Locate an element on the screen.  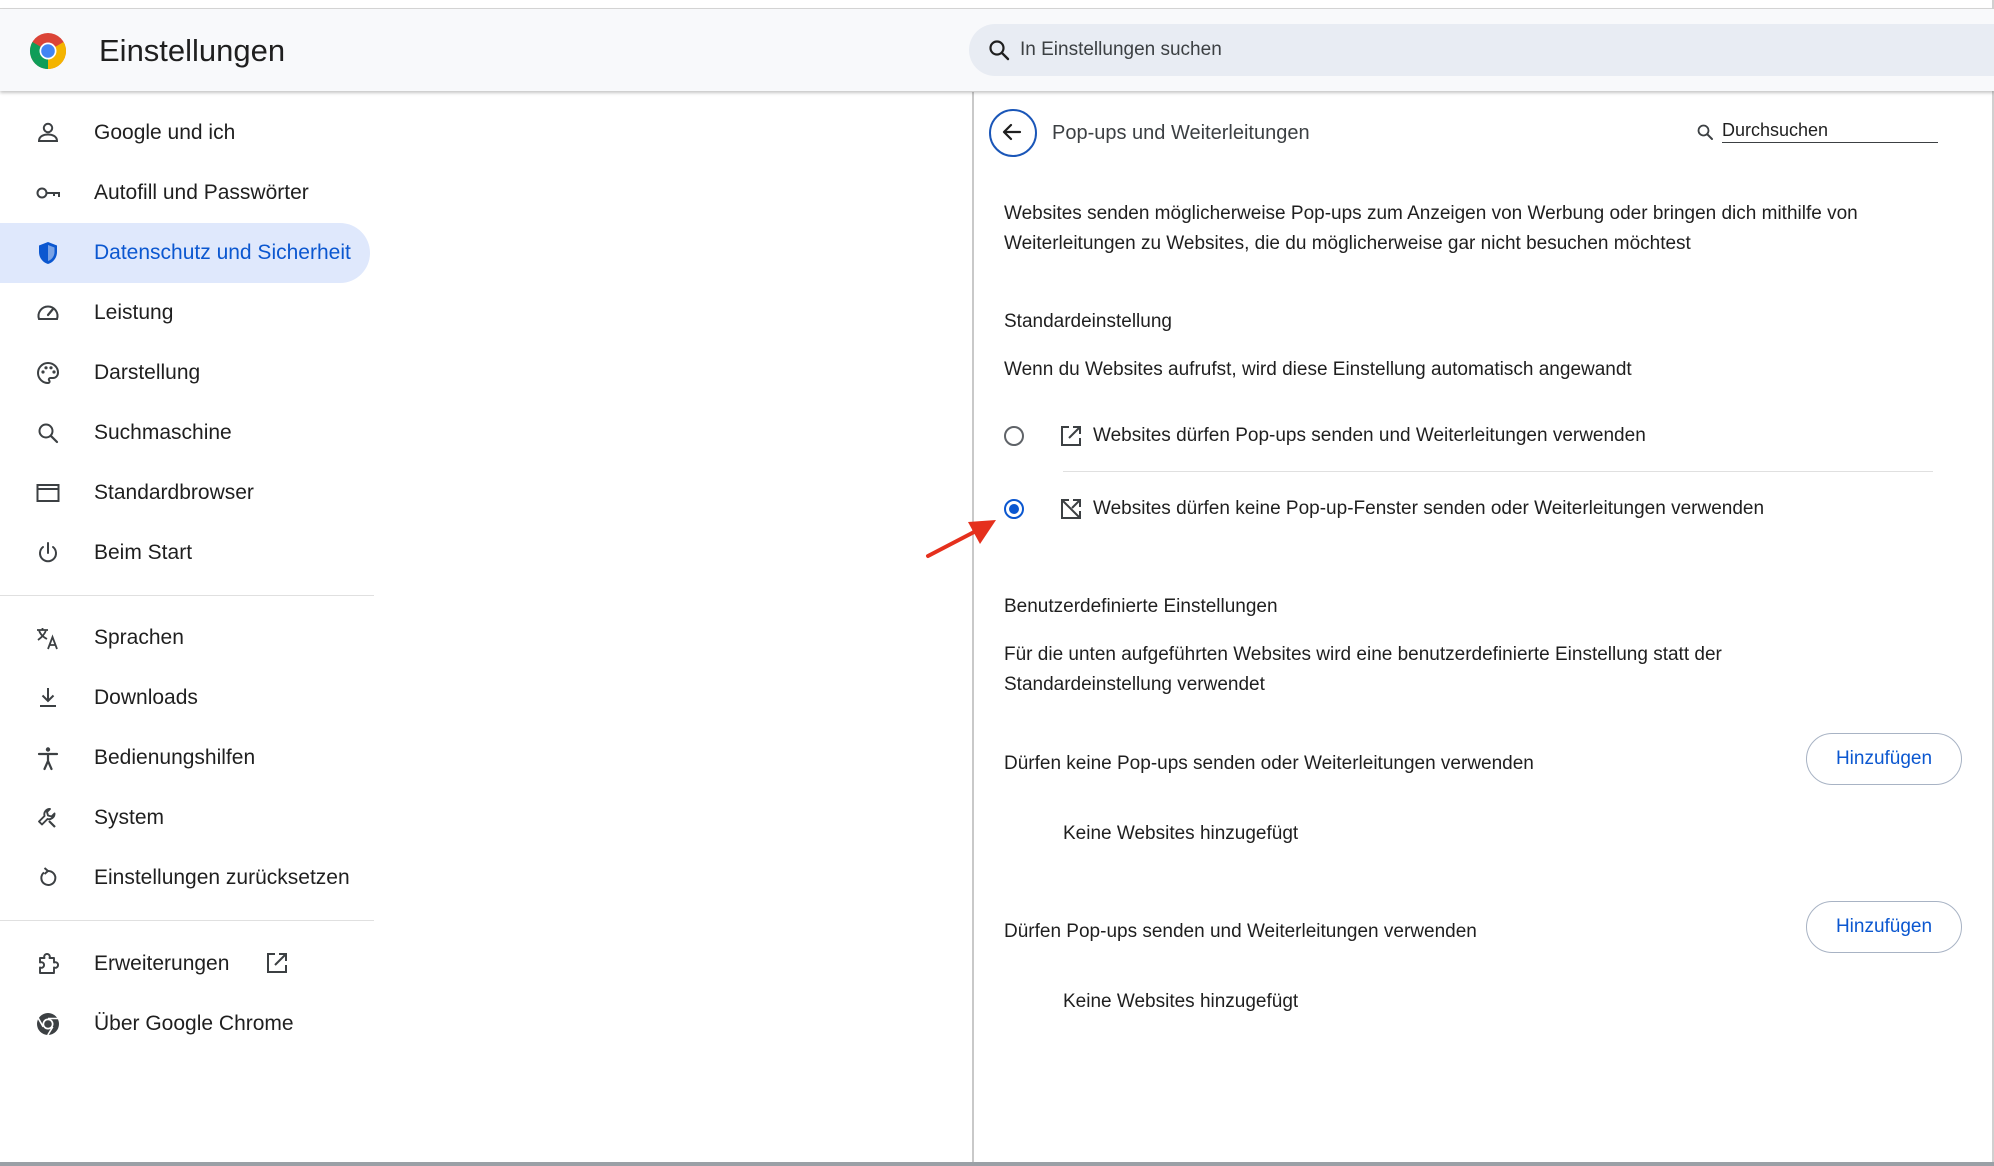
sidebar-item-label: Beim Start is located at coordinates (143, 552).